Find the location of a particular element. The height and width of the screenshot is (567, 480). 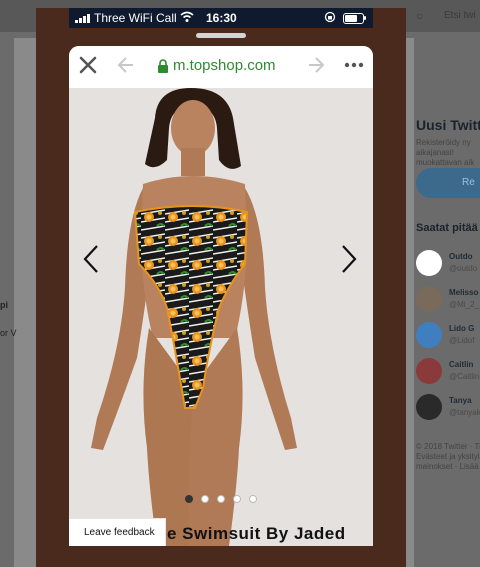

clock: 16:30 is located at coordinates (221, 18).